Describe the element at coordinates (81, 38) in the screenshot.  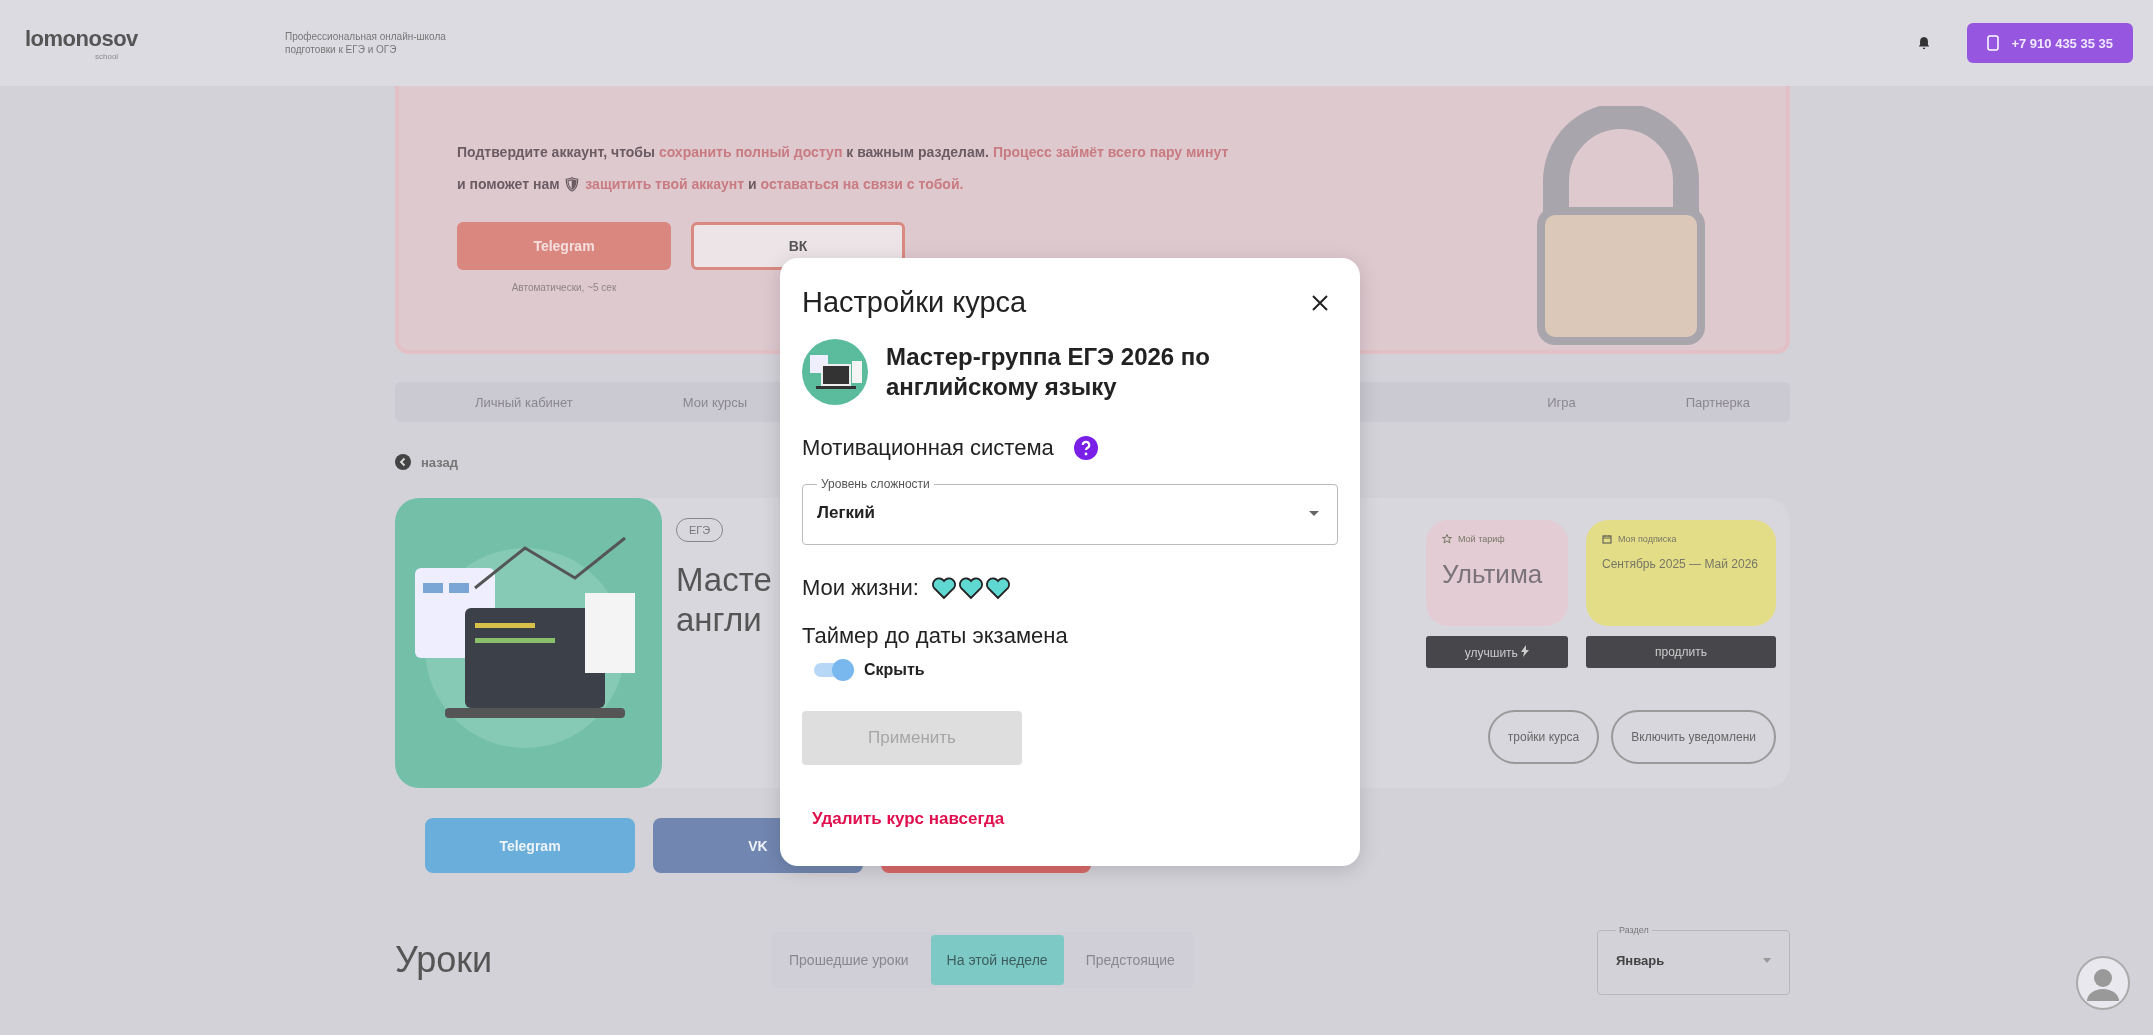
I see `logo: lomonosov` at that location.